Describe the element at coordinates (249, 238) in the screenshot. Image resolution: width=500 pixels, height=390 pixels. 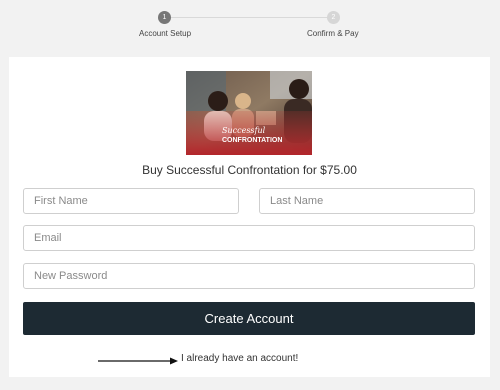
I see `email-input` at that location.